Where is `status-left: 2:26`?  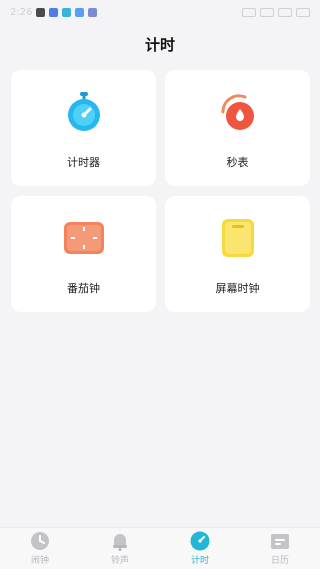
status-left: 2:26 is located at coordinates (54, 12).